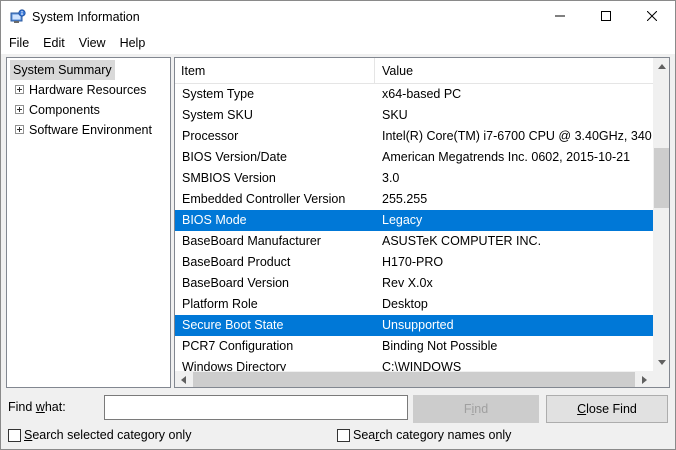  Describe the element at coordinates (234, 157) in the screenshot. I see `row-item: BIOS Version/Date` at that location.